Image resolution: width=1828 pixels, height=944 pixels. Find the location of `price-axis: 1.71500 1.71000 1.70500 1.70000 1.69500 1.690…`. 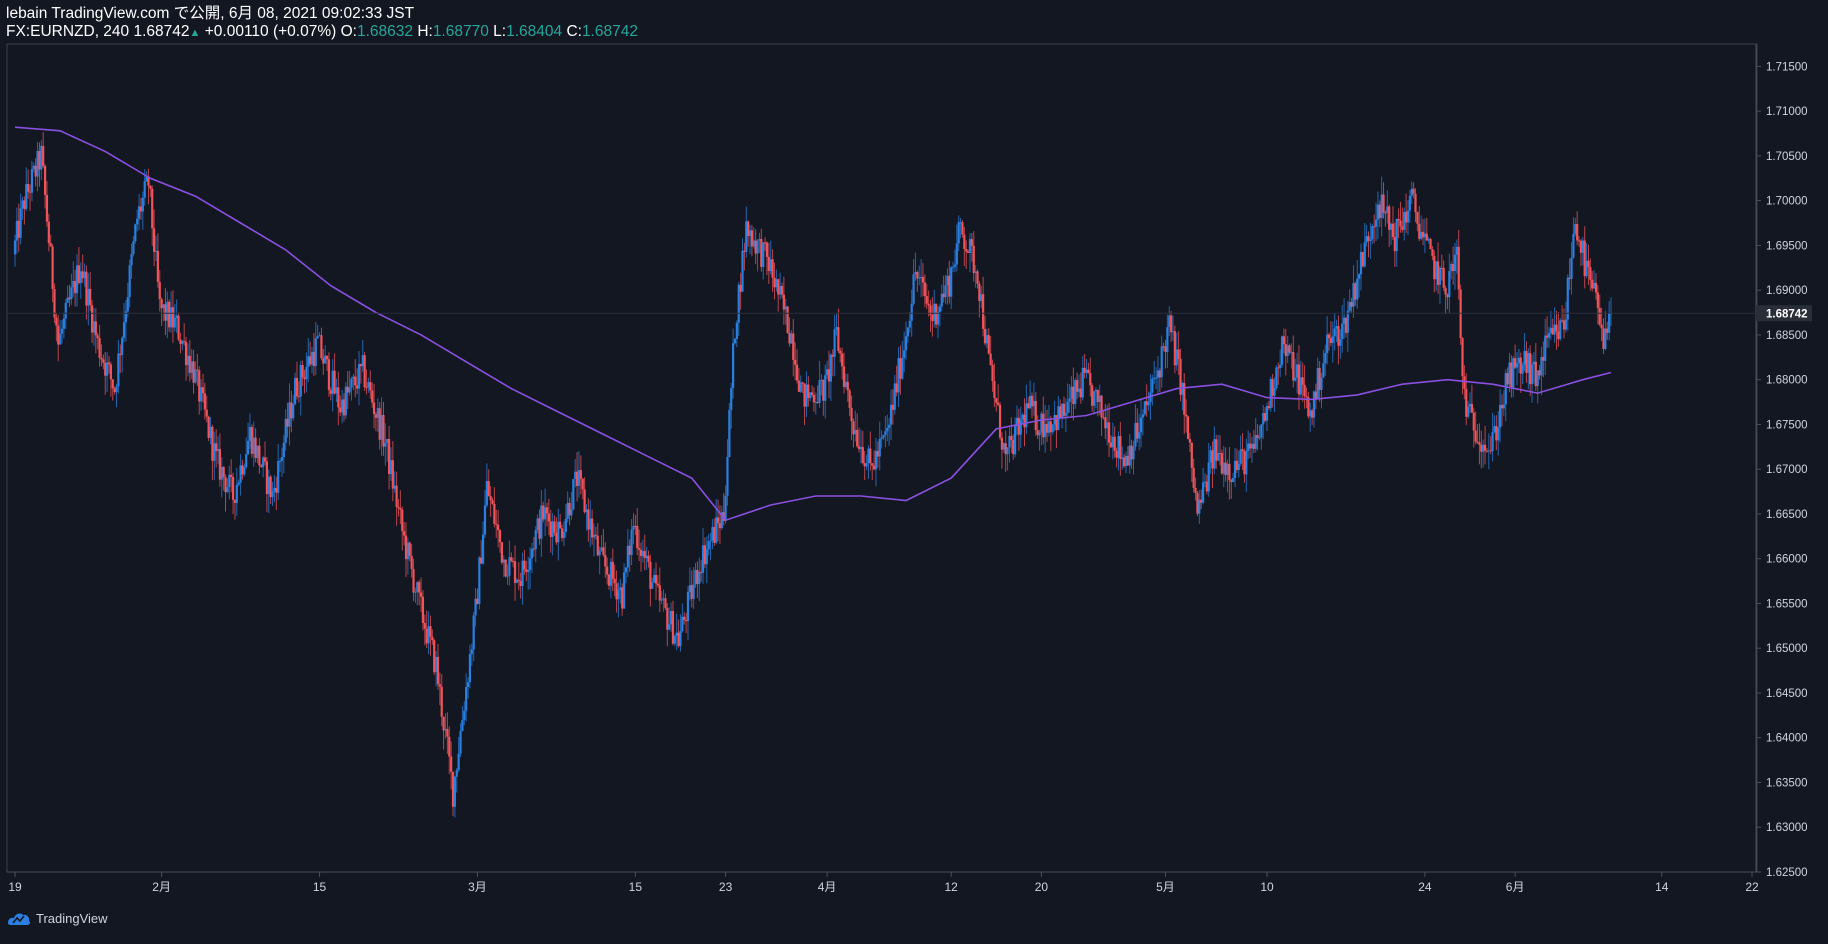

price-axis: 1.71500 1.71000 1.70500 1.70000 1.69500 1.690… is located at coordinates (1782, 470).